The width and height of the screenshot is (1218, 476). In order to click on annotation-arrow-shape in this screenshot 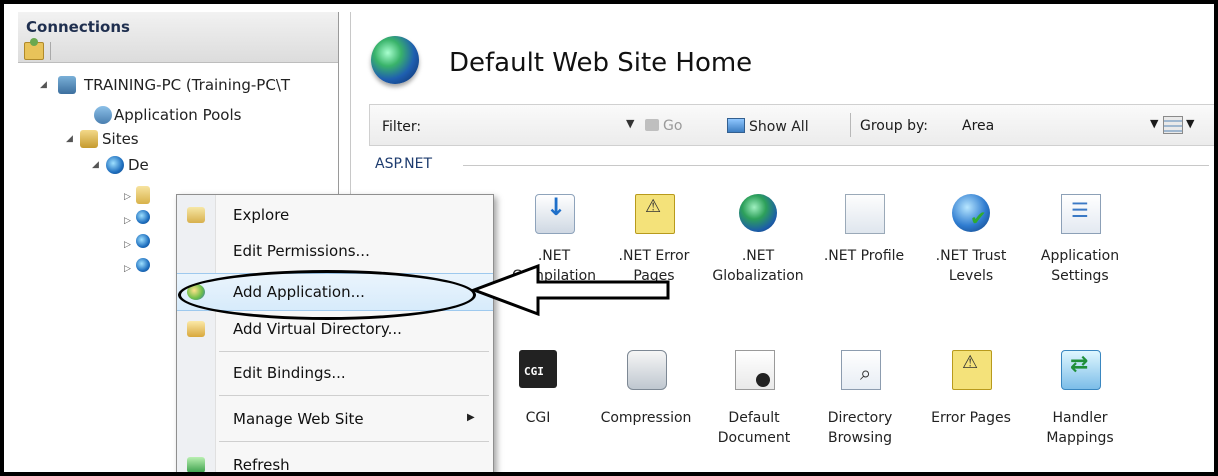, I will do `click(569, 290)`.